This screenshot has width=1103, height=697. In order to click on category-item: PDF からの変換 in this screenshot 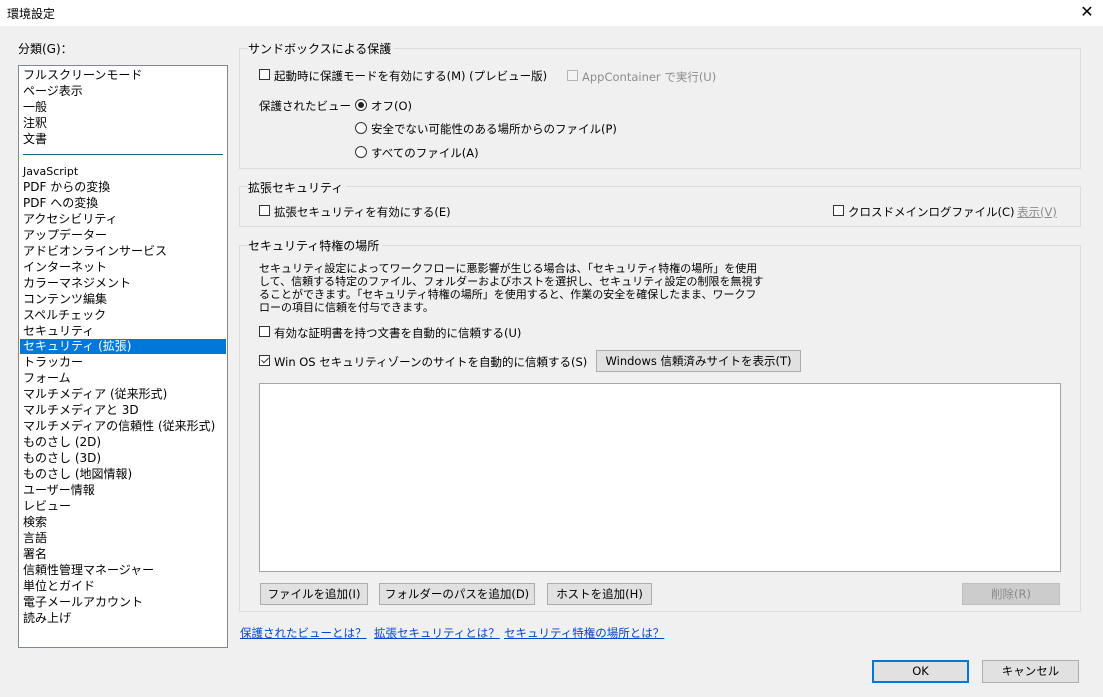, I will do `click(66, 187)`.